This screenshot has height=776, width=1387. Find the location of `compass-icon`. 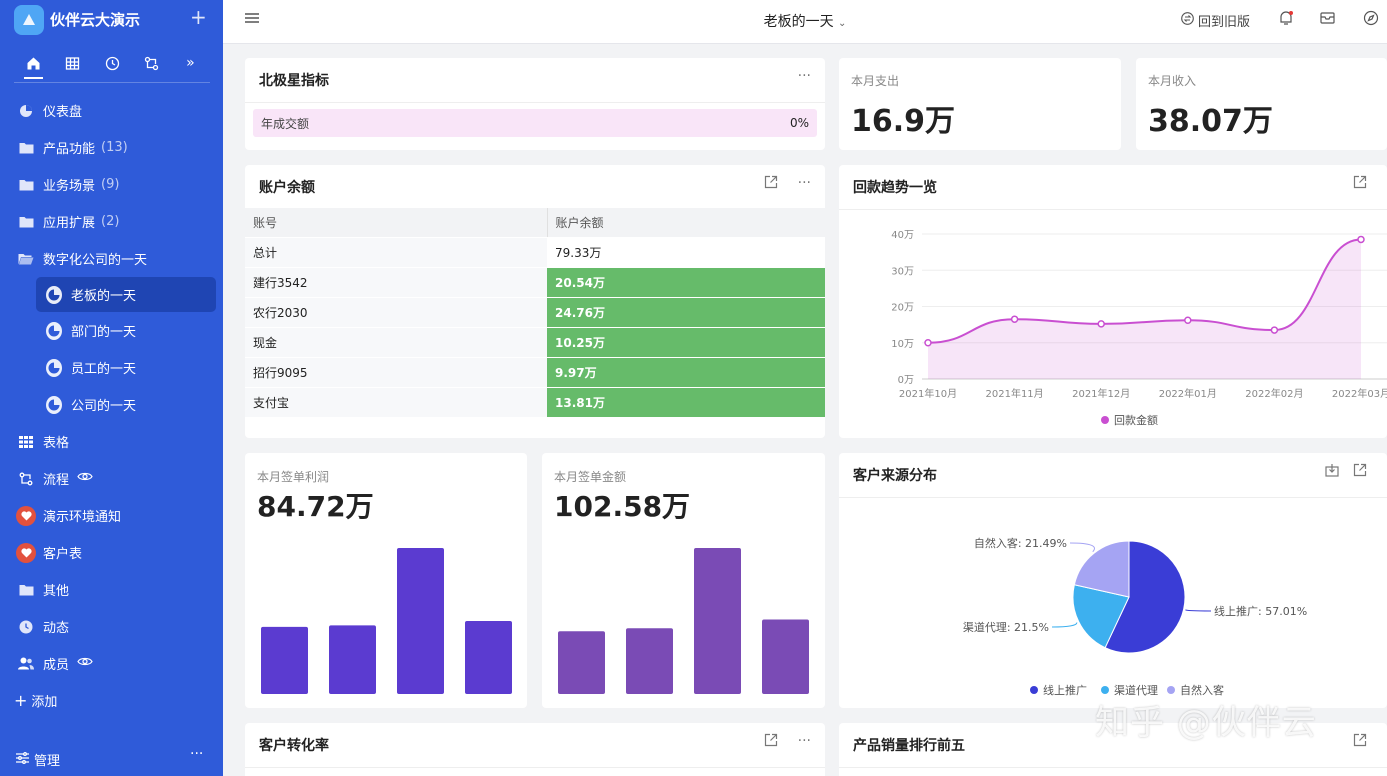

compass-icon is located at coordinates (1371, 18).